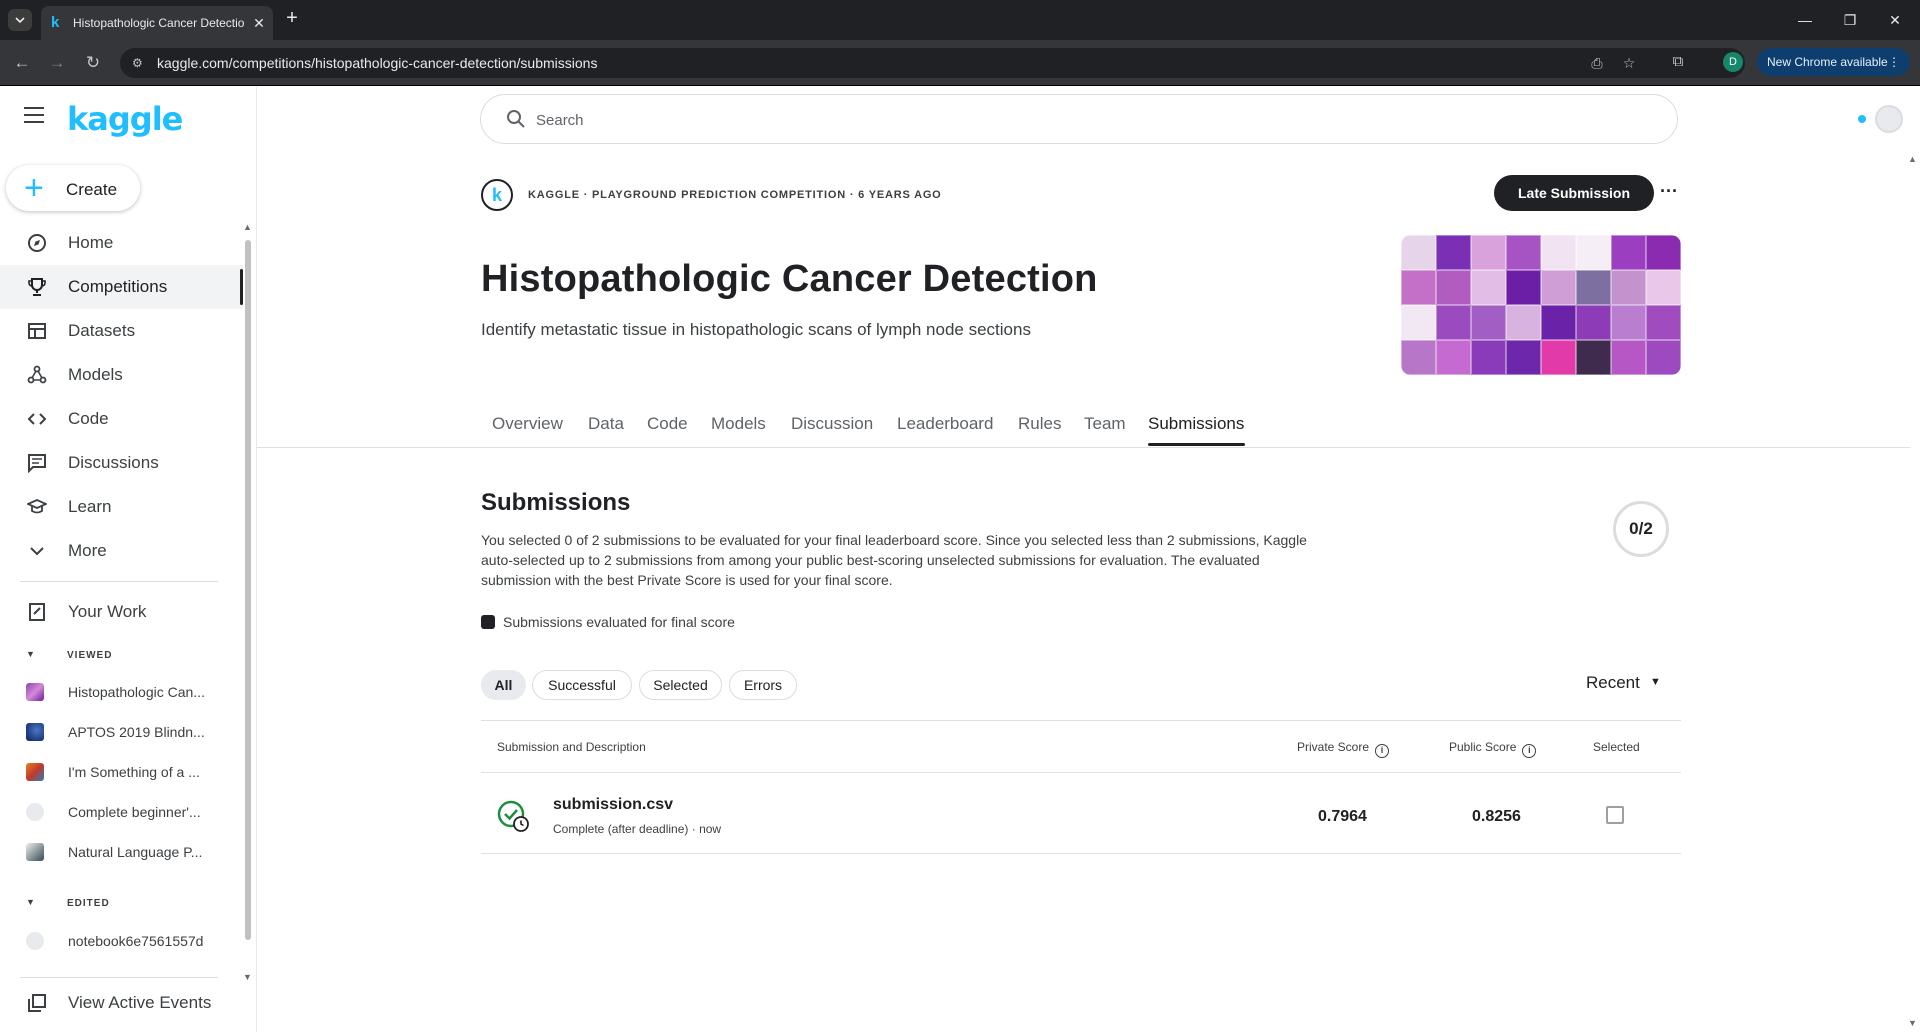 The image size is (1920, 1032). I want to click on site-settings-icon: ⚙, so click(140, 63).